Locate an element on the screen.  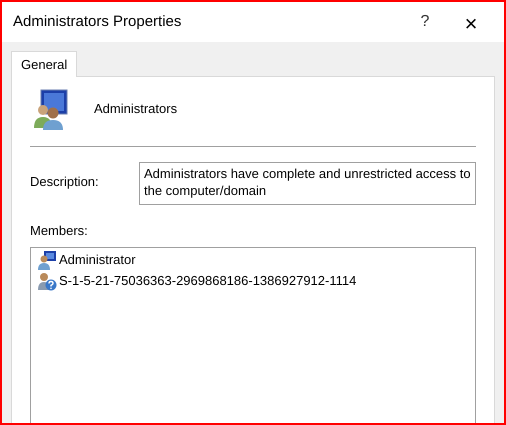
members-label: Members: is located at coordinates (59, 231).